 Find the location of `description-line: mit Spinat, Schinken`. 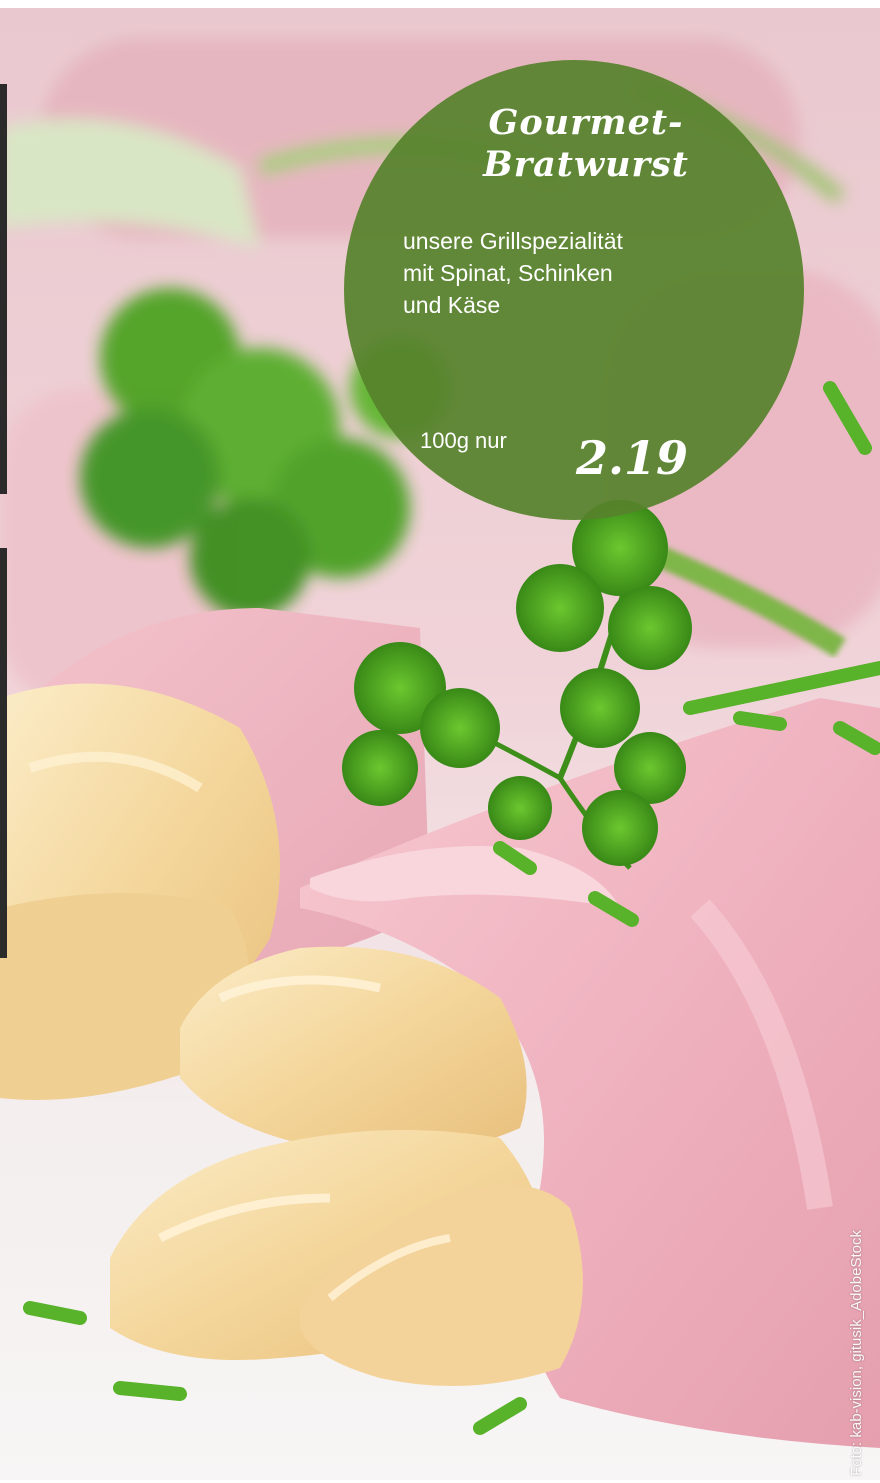

description-line: mit Spinat, Schinken is located at coordinates (508, 273).